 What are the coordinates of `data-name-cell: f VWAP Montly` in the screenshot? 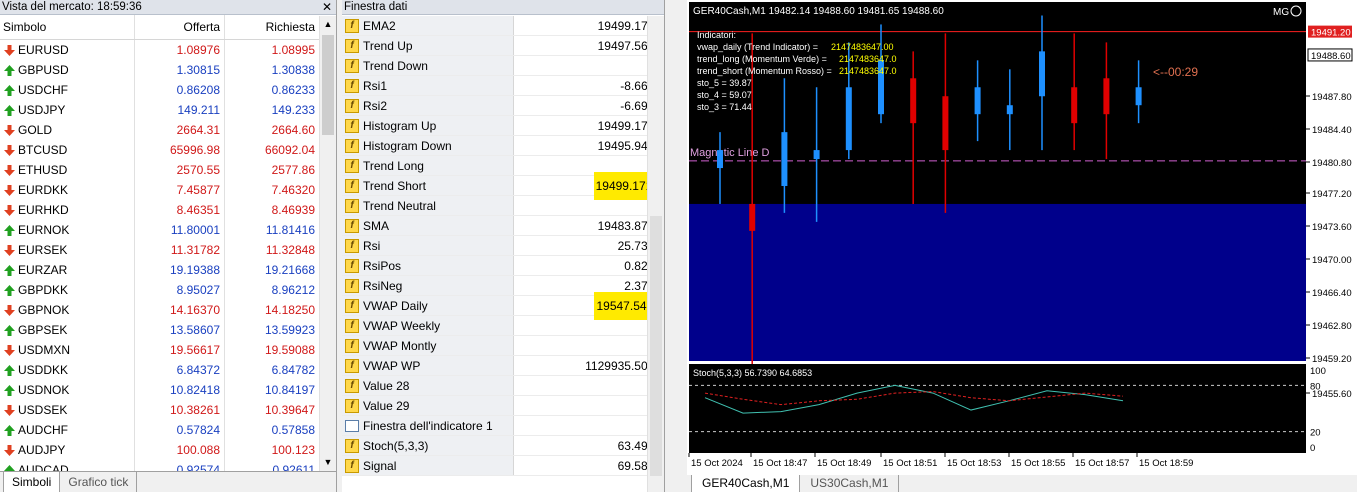 It's located at (428, 345).